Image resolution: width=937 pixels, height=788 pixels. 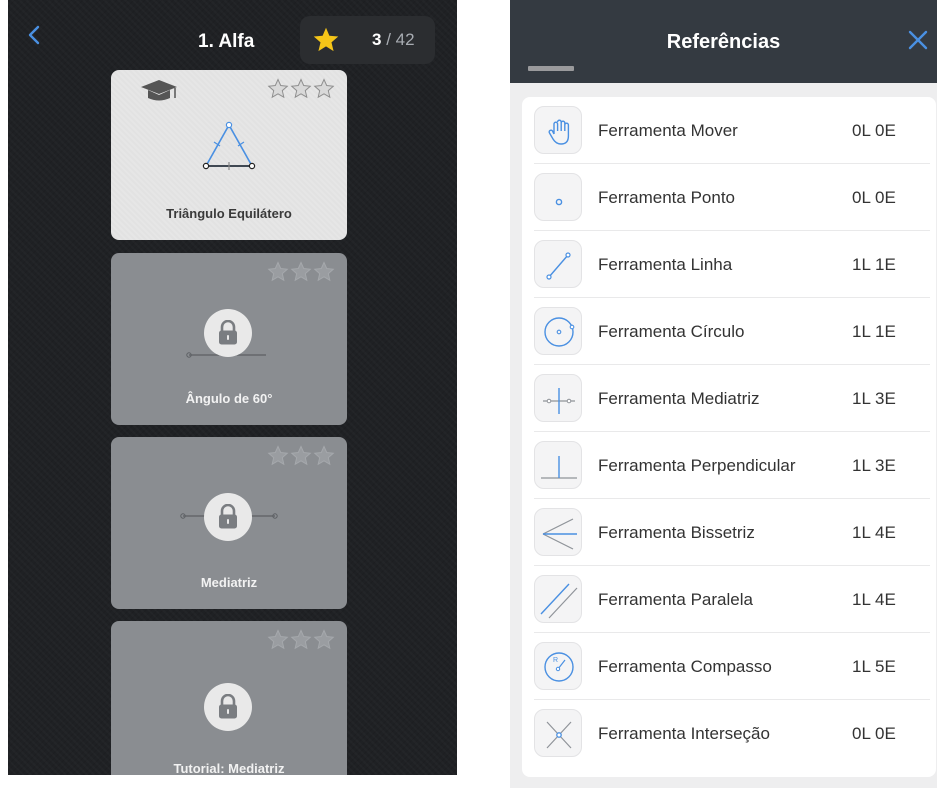 I want to click on star-count: 3 / 42, so click(x=393, y=40).